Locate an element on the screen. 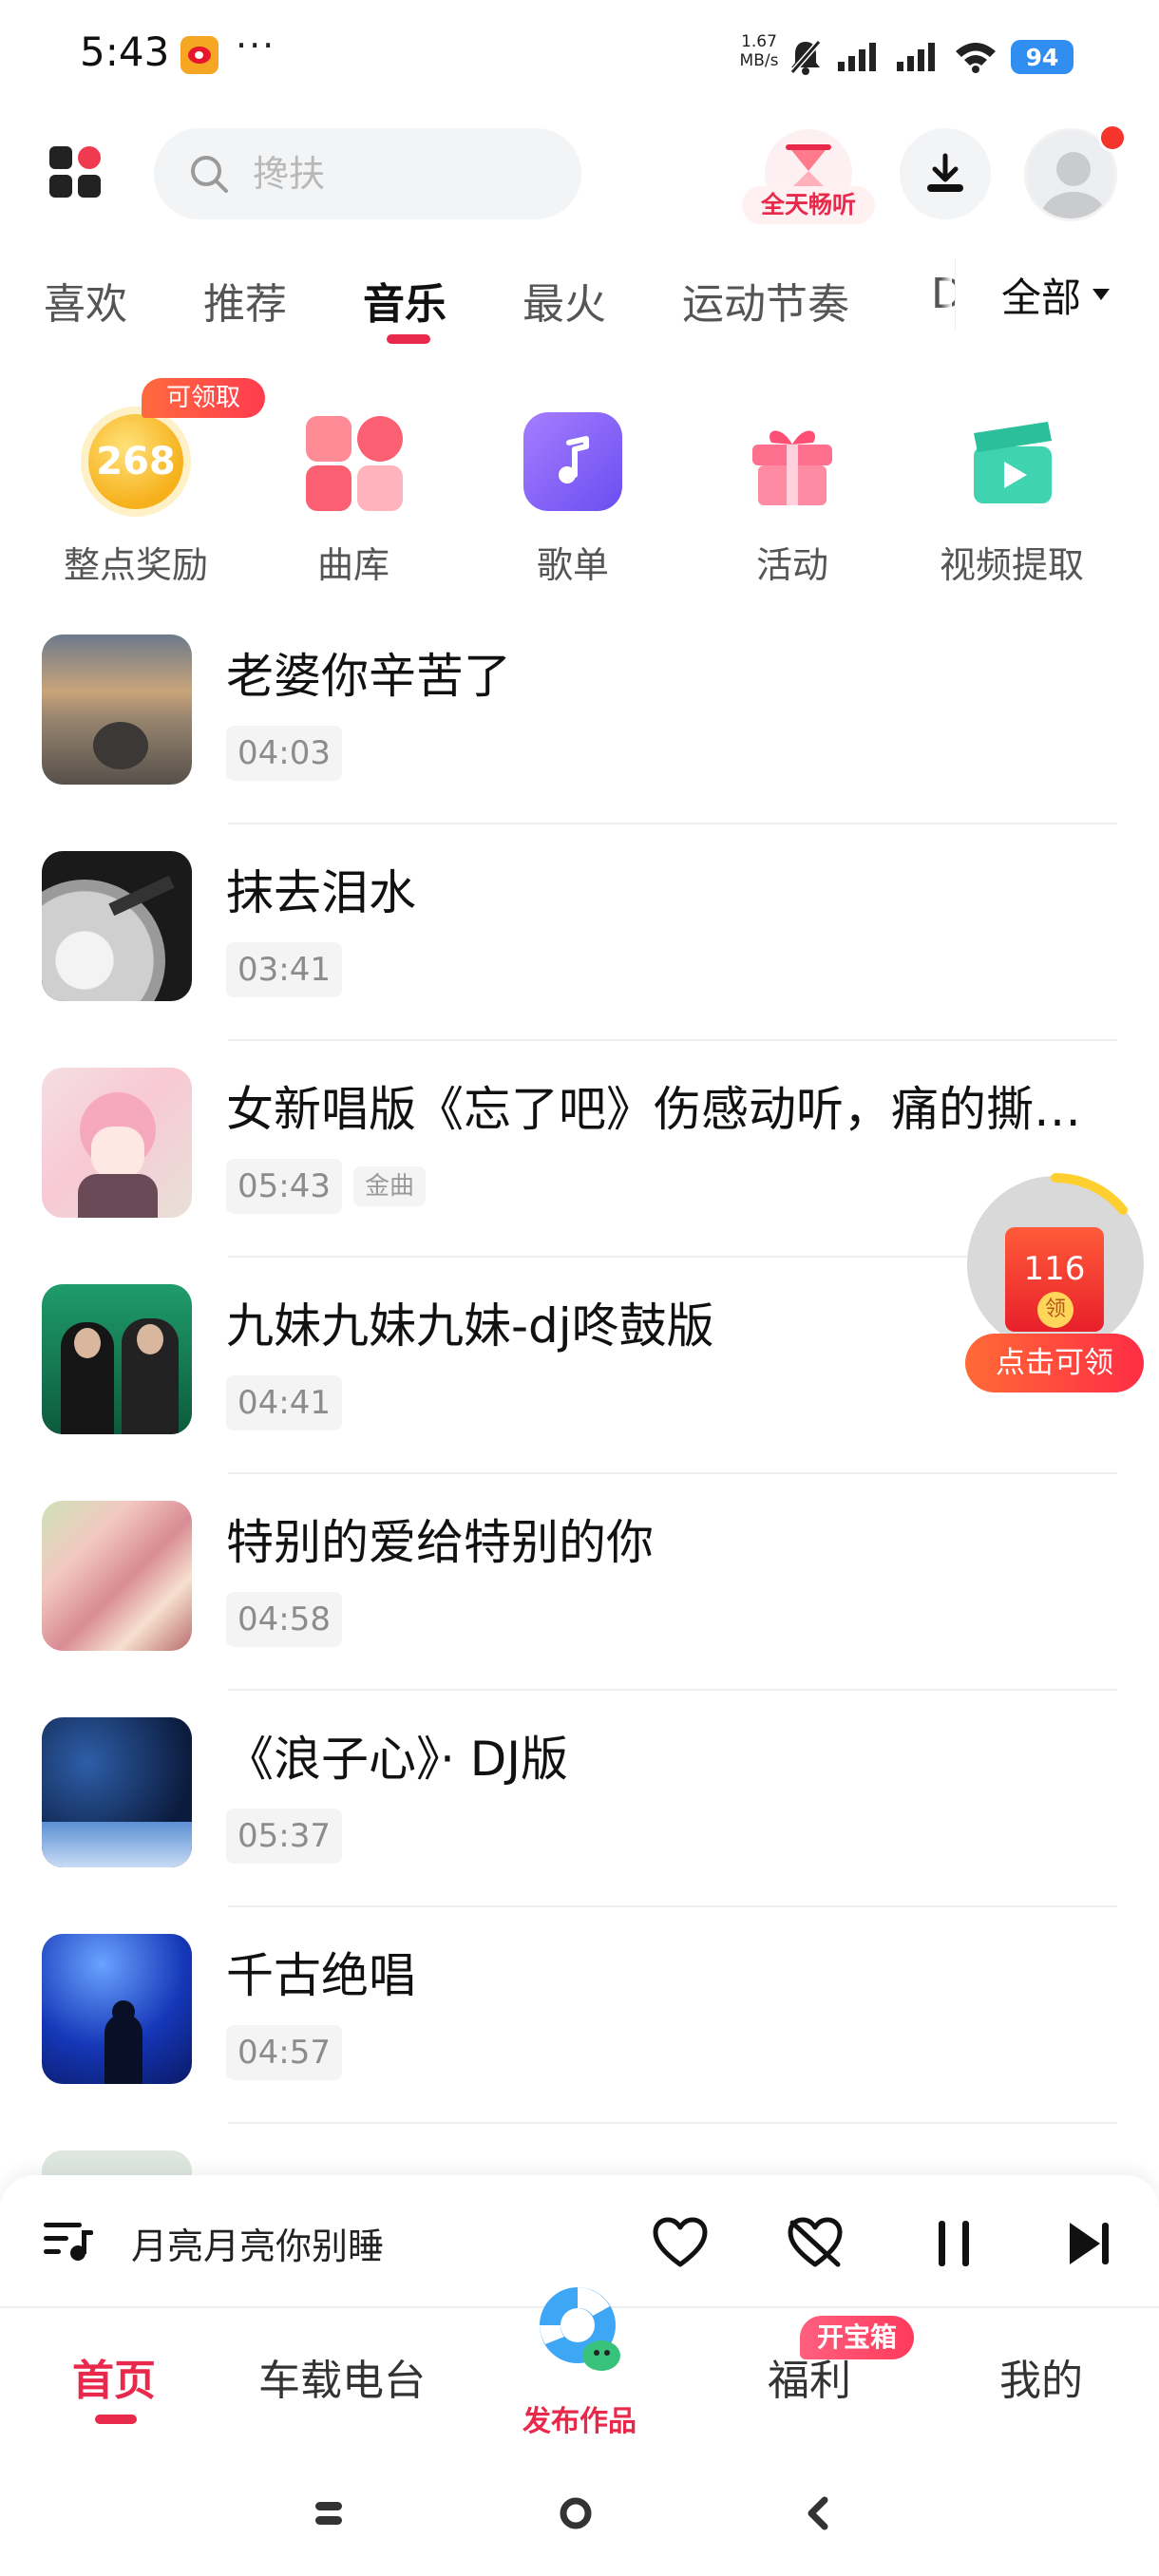 The width and height of the screenshot is (1159, 2576). song-duration: 04:03 is located at coordinates (284, 753).